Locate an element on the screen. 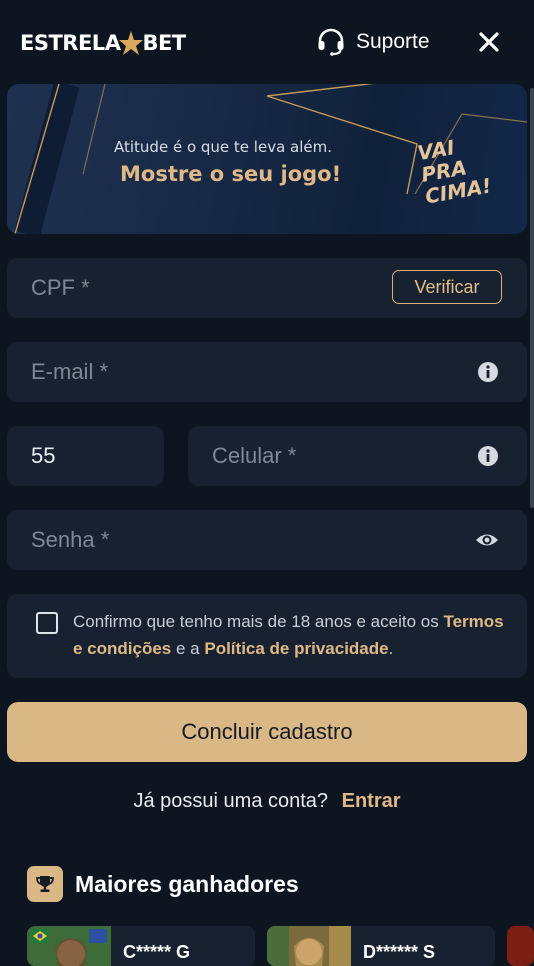  star-icon is located at coordinates (131, 43).